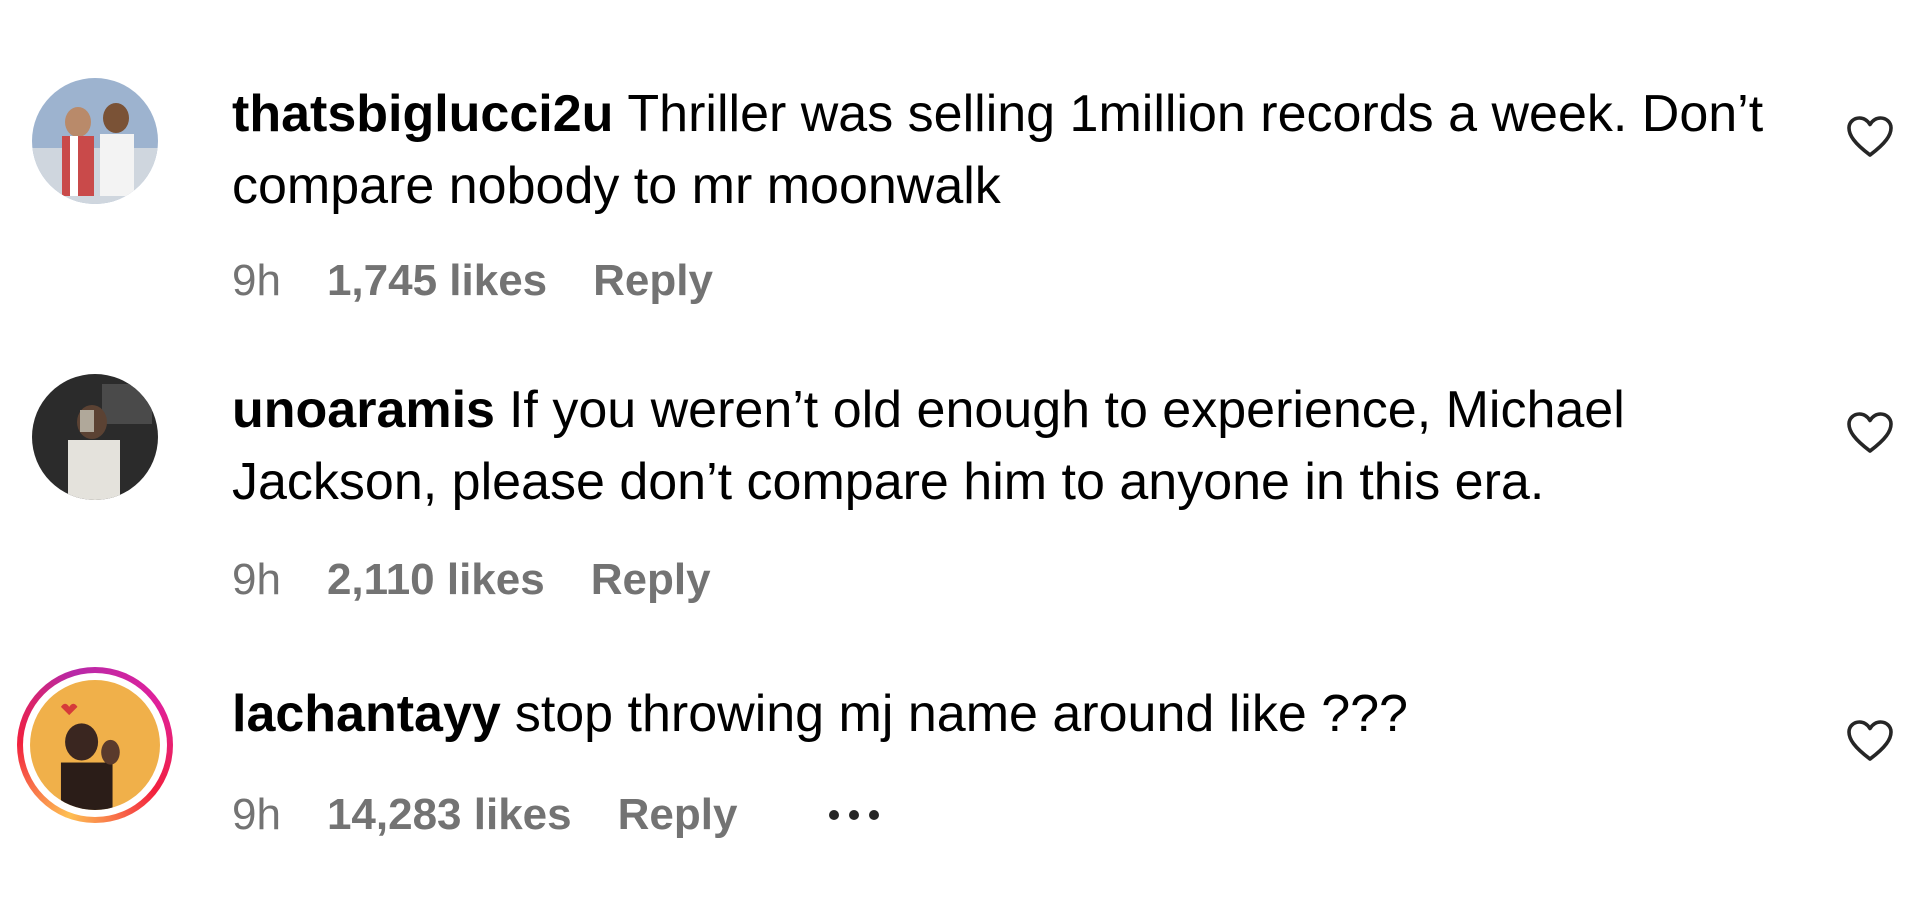 The width and height of the screenshot is (1920, 900). I want to click on more-options-icon, so click(854, 815).